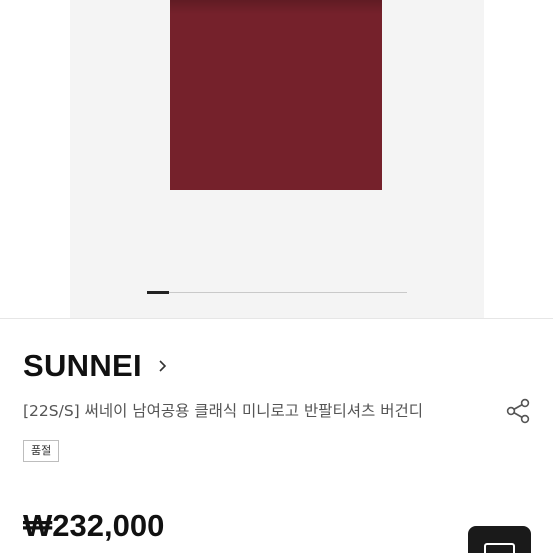 The image size is (553, 553). What do you see at coordinates (277, 292) in the screenshot?
I see `gallery-progress-track` at bounding box center [277, 292].